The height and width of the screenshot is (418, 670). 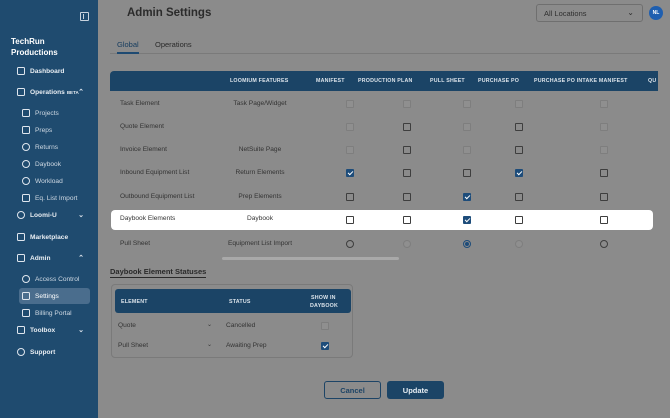 What do you see at coordinates (54, 296) in the screenshot?
I see `nav-settings: Settings` at bounding box center [54, 296].